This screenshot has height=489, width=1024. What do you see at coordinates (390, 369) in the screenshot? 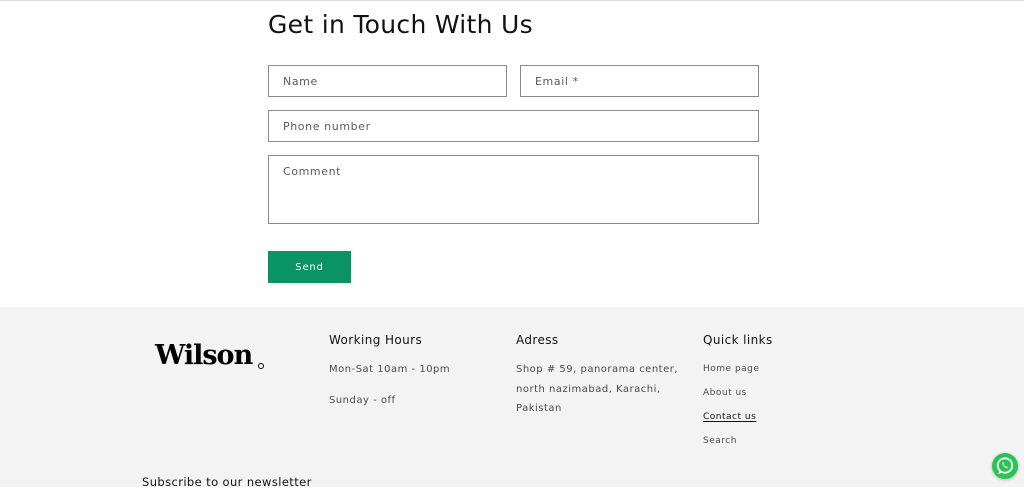
I see `working-hours-weekdays: Mon-Sat 10am - 10pm` at bounding box center [390, 369].